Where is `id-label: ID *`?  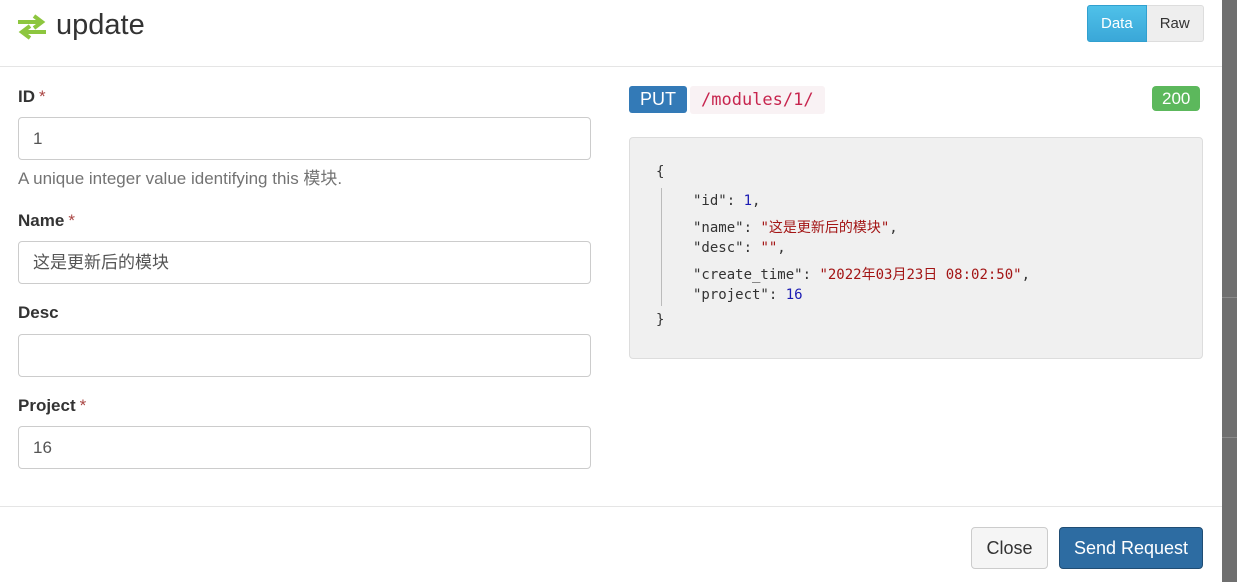 id-label: ID * is located at coordinates (32, 96).